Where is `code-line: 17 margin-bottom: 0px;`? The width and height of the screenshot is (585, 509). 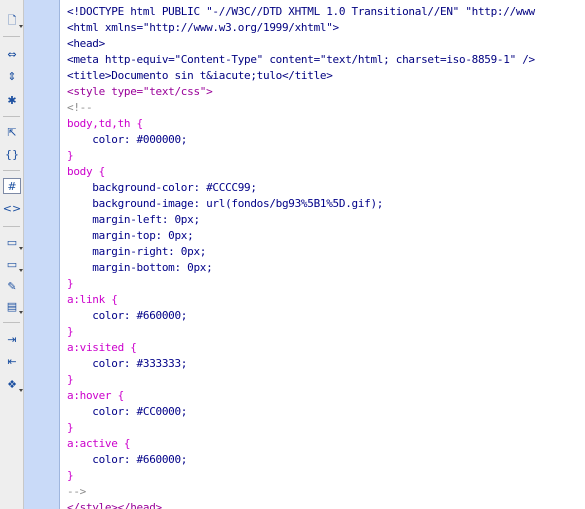
code-line: 17 margin-bottom: 0px; is located at coordinates (322, 268).